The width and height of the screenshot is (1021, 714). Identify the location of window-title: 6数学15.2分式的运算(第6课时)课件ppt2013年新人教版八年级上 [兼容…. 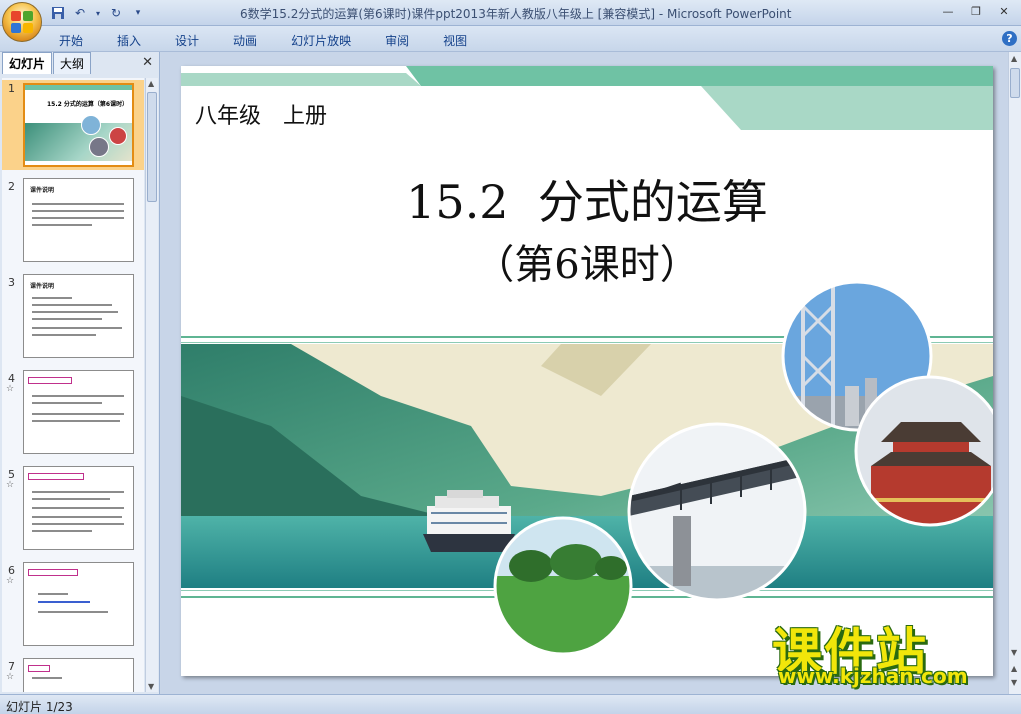
(516, 14).